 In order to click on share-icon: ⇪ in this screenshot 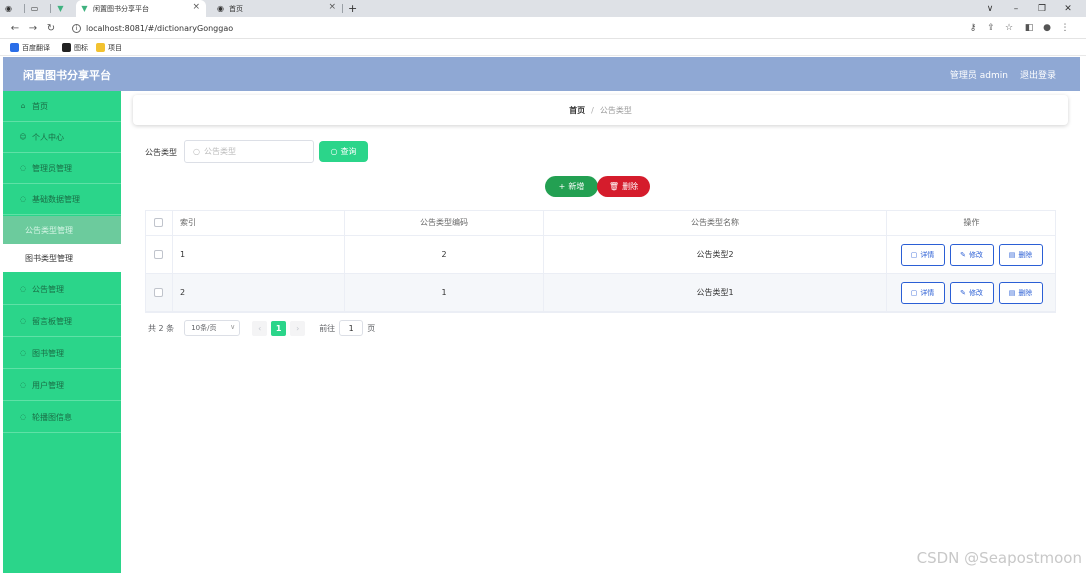, I will do `click(991, 28)`.